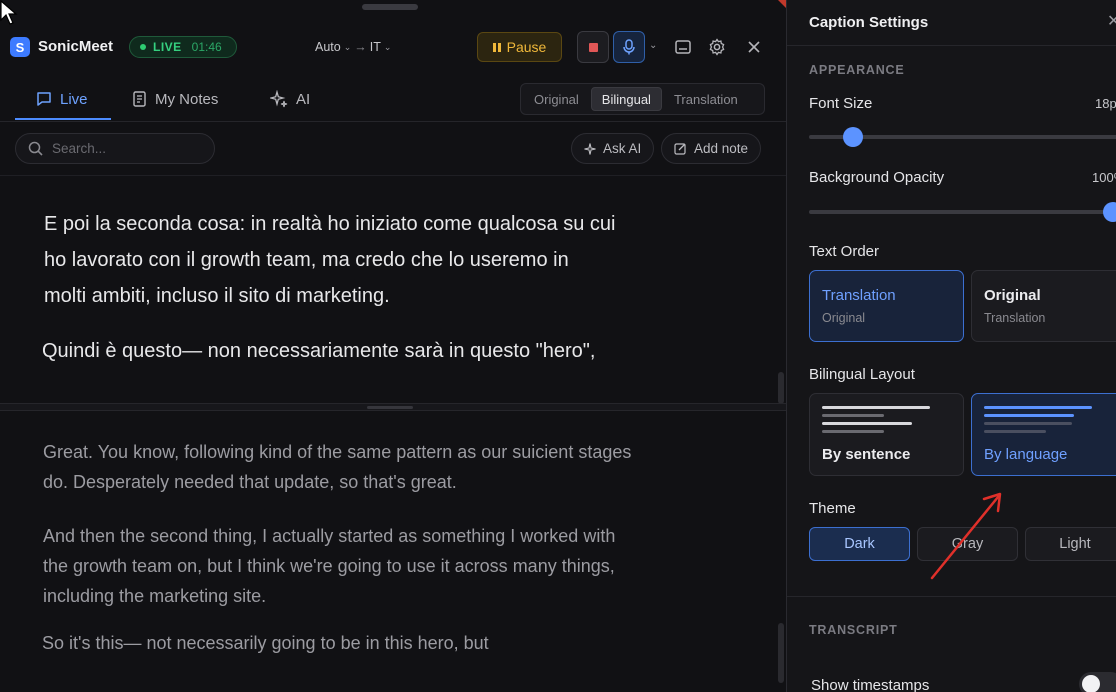 The image size is (1116, 692). Describe the element at coordinates (290, 99) in the screenshot. I see `tab-ai: AI` at that location.